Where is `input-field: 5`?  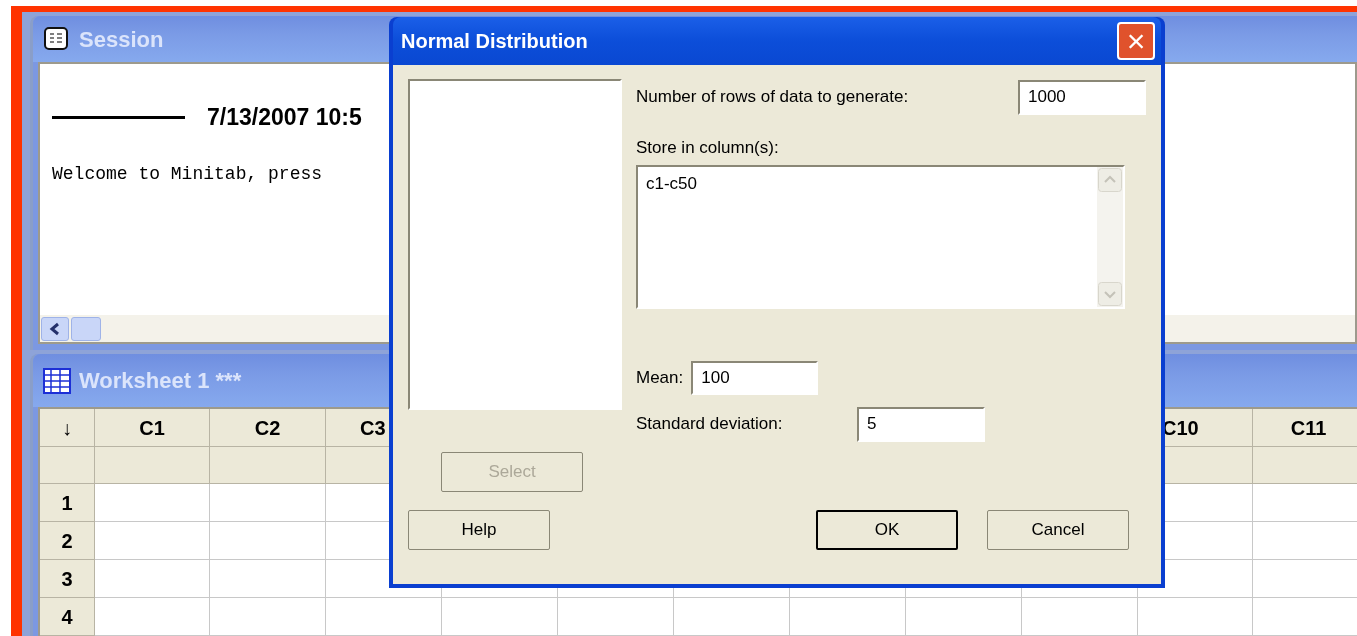 input-field: 5 is located at coordinates (921, 424).